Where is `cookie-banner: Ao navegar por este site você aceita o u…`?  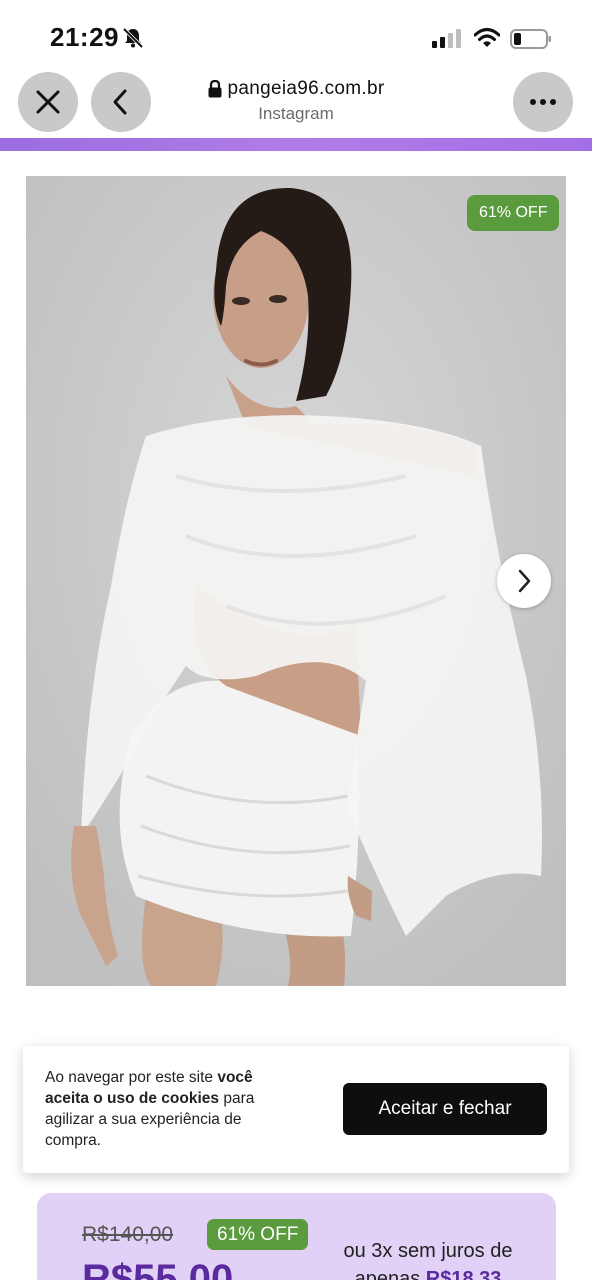 cookie-banner: Ao navegar por este site você aceita o u… is located at coordinates (296, 1109).